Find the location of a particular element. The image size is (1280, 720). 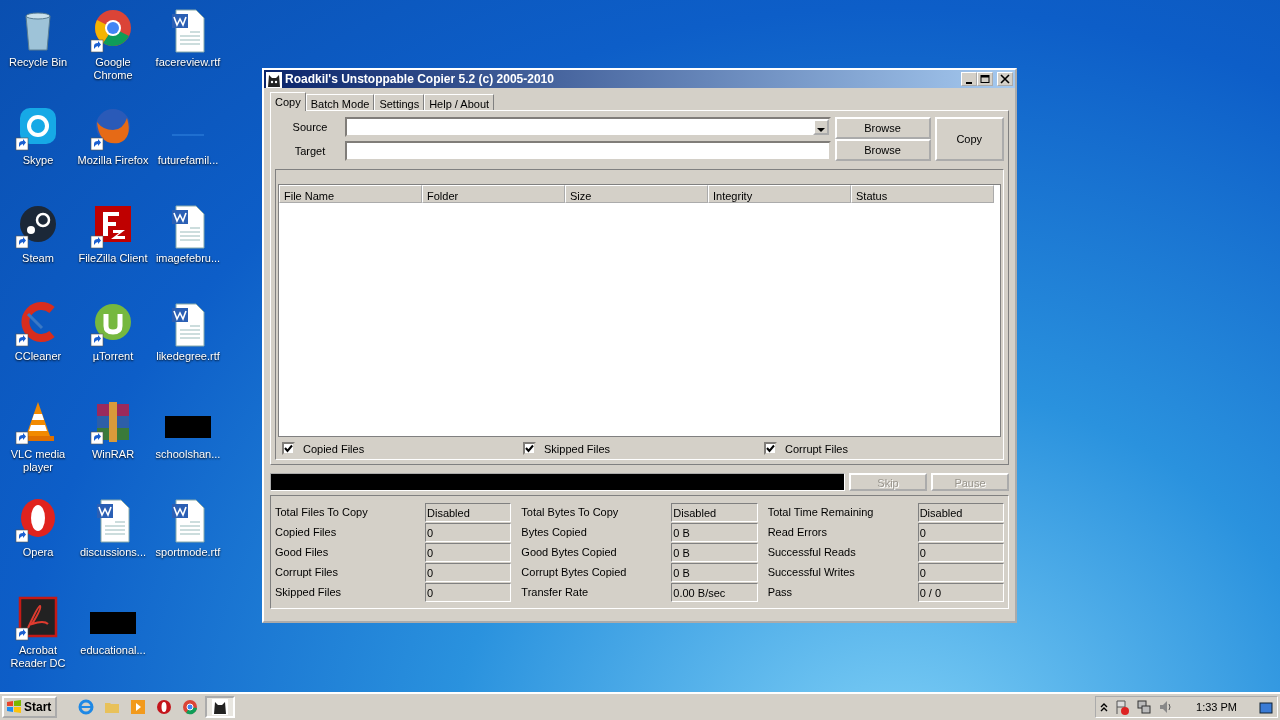

stat-label: Corrupt Bytes Copied is located at coordinates (574, 572).